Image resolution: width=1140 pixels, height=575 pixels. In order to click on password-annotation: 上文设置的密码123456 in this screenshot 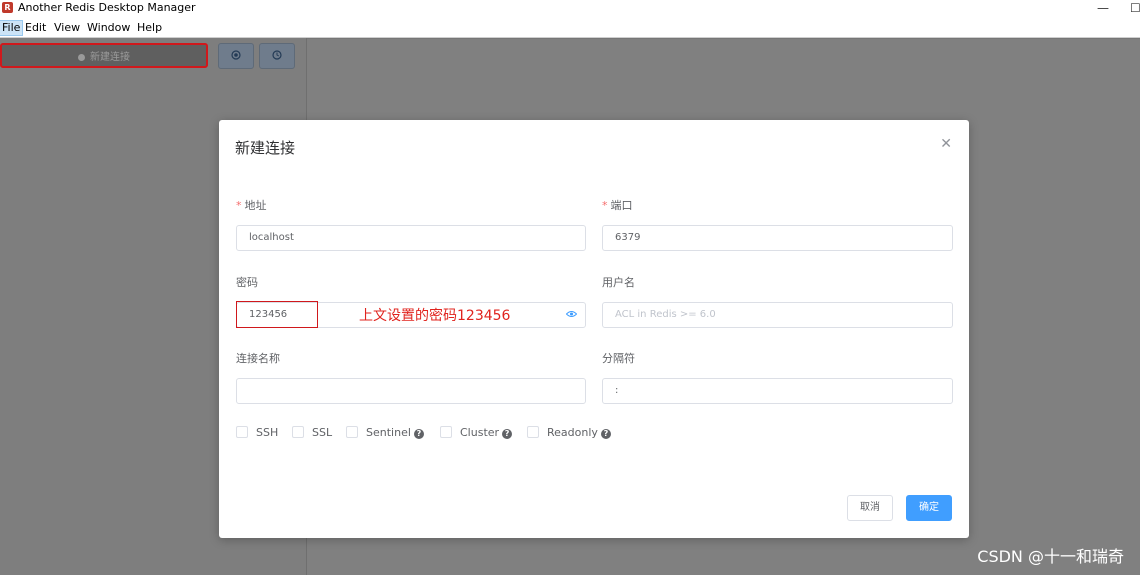, I will do `click(435, 316)`.